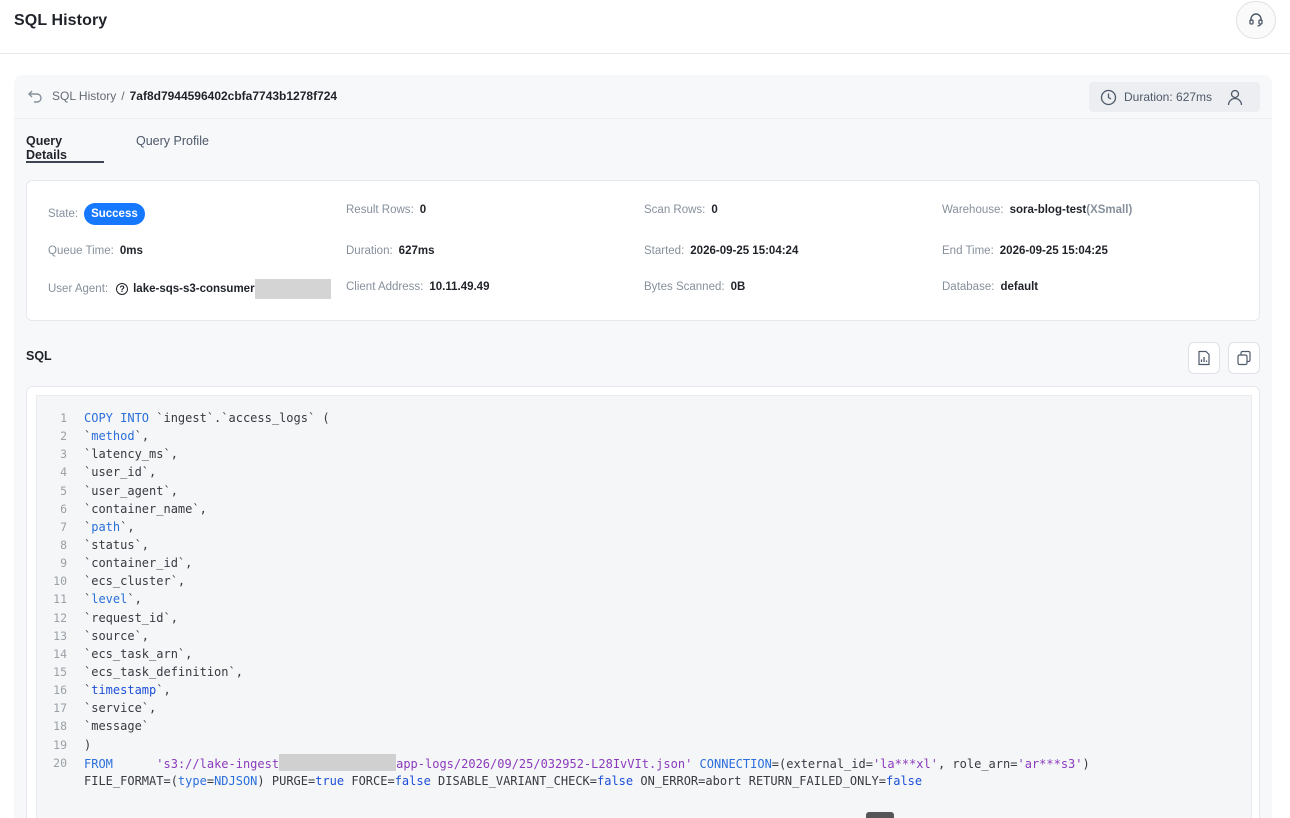 The image size is (1290, 818). Describe the element at coordinates (822, 763) in the screenshot. I see `code-token: =(external_id=` at that location.